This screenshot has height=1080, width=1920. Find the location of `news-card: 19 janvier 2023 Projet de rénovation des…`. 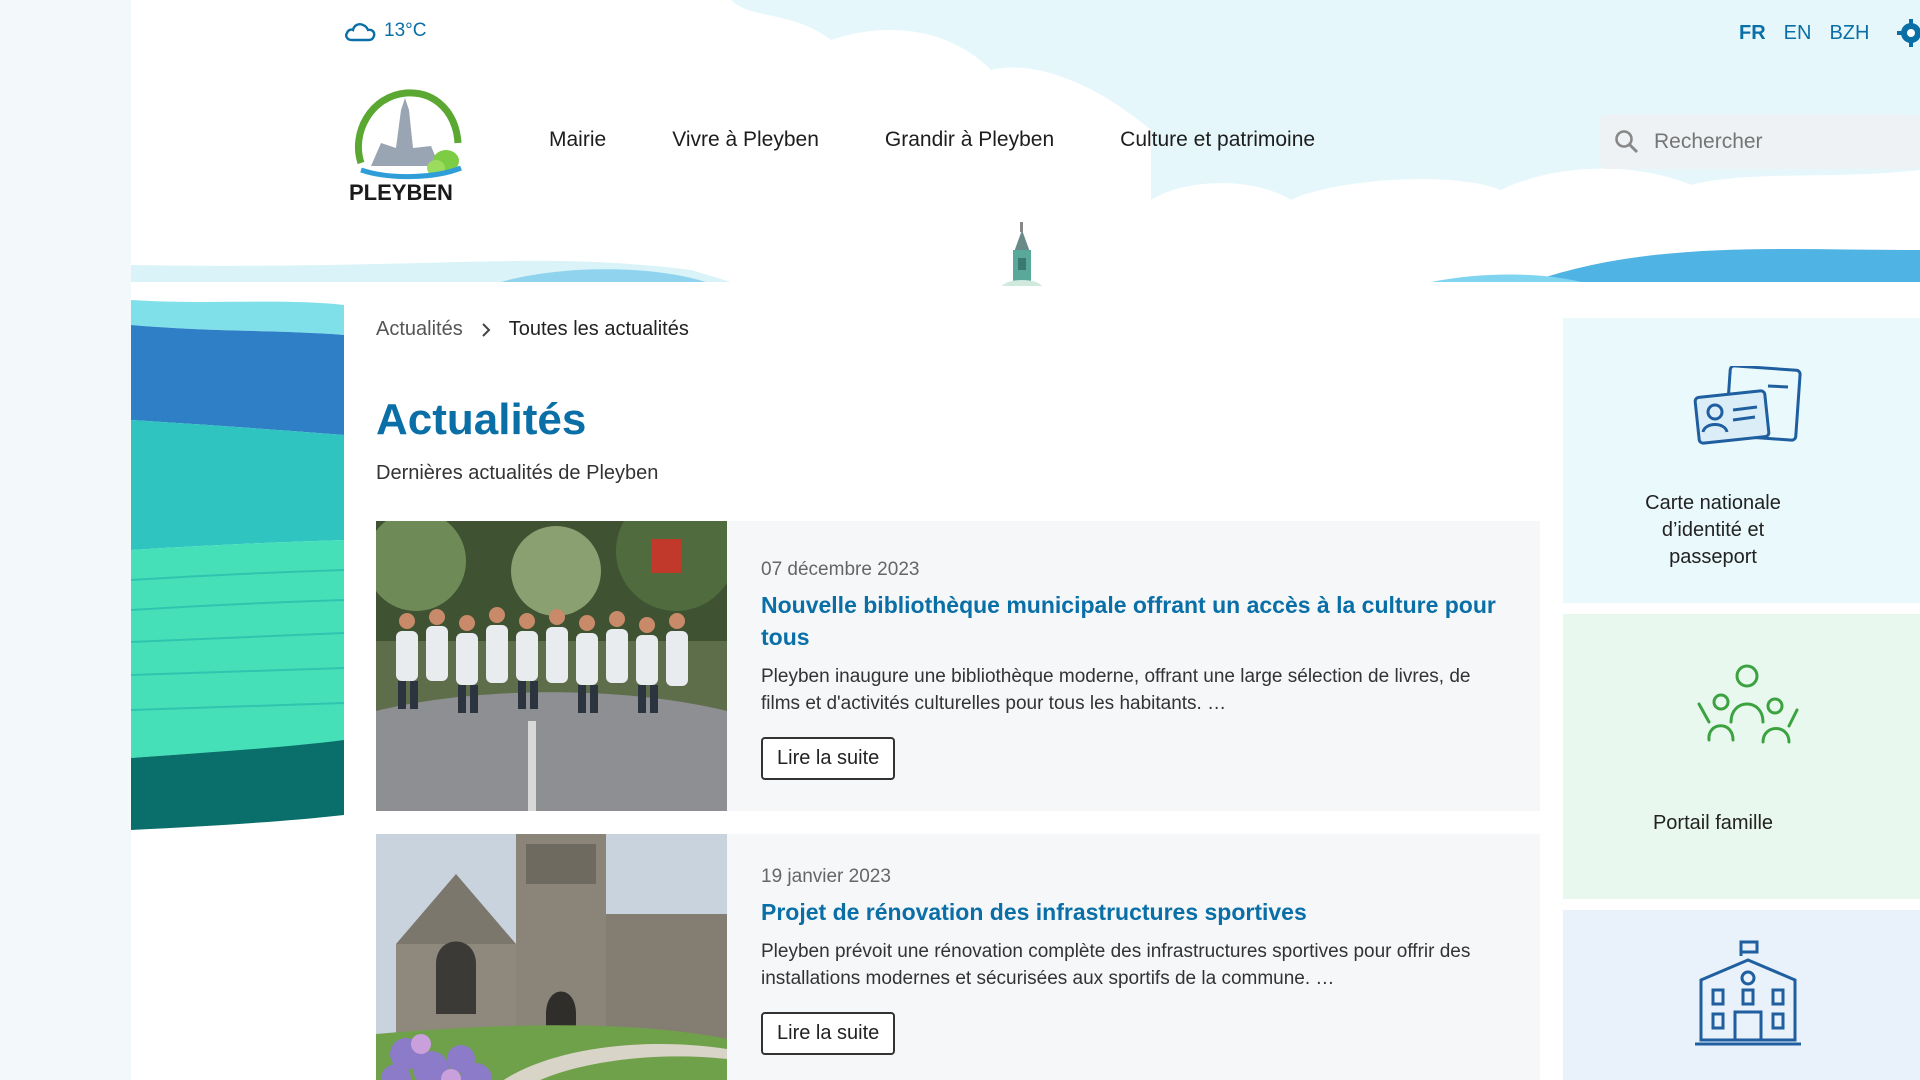

news-card: 19 janvier 2023 Projet de rénovation des… is located at coordinates (958, 957).